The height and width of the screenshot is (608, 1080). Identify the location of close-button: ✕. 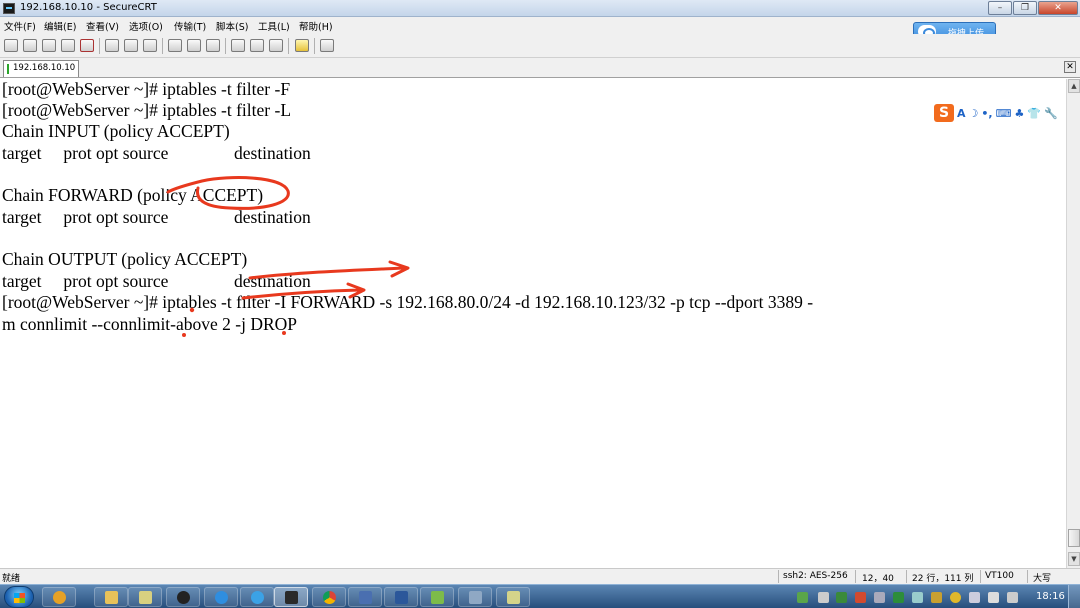
(1058, 8).